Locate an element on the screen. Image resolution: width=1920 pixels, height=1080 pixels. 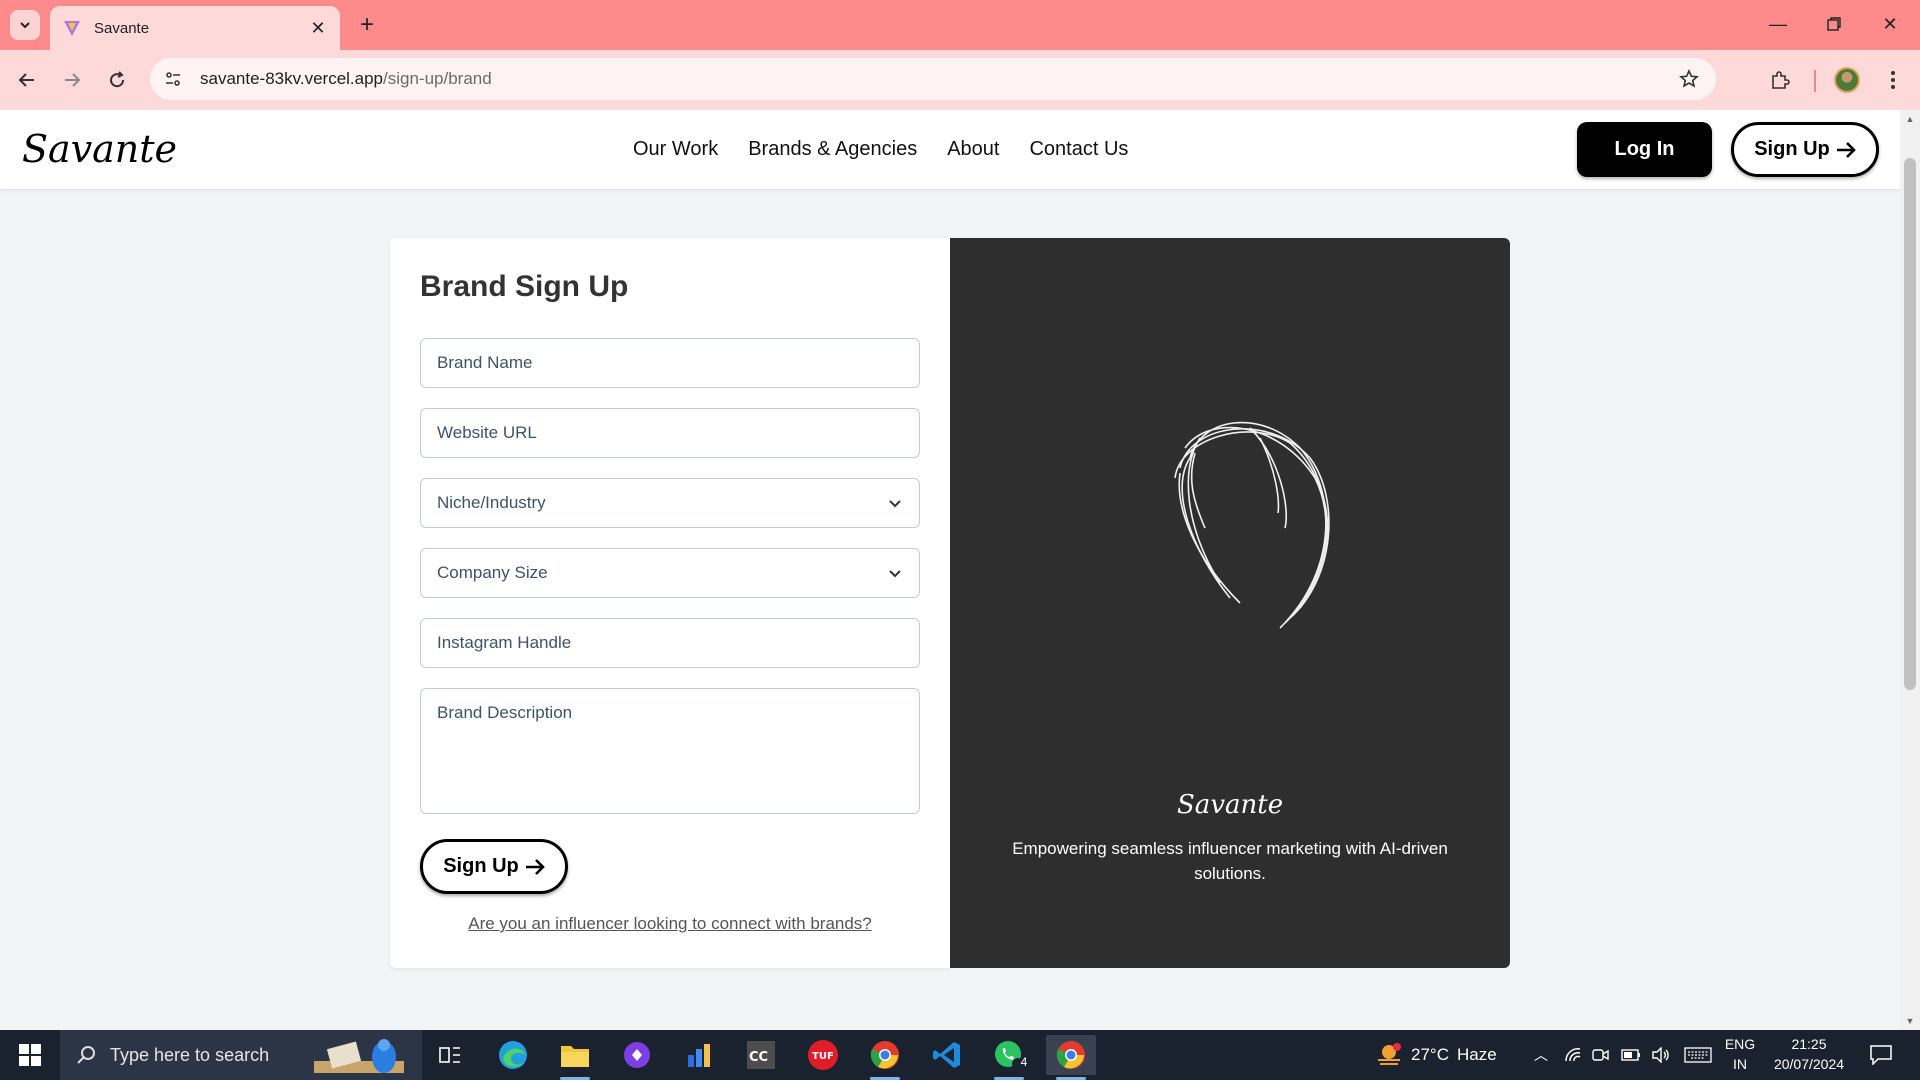
search-icon is located at coordinates (86, 1055).